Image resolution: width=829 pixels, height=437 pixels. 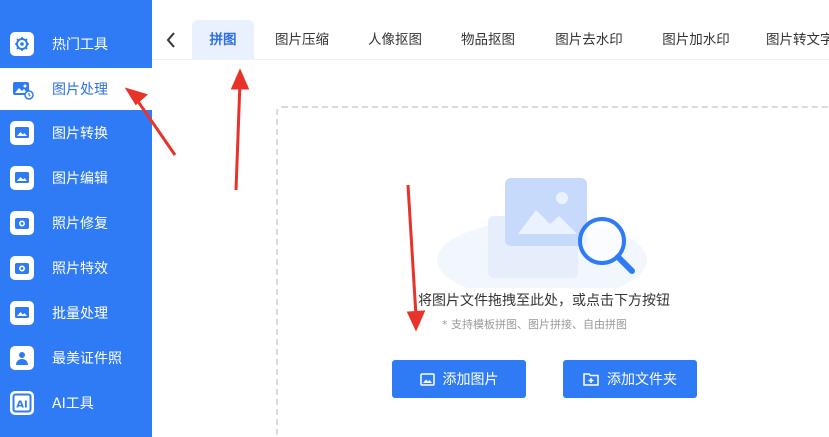 I want to click on tab-bar: 拼图 图片压缩 人像抠图 物品抠图 图片去水印 图片加水印 图片转文字, so click(x=490, y=30).